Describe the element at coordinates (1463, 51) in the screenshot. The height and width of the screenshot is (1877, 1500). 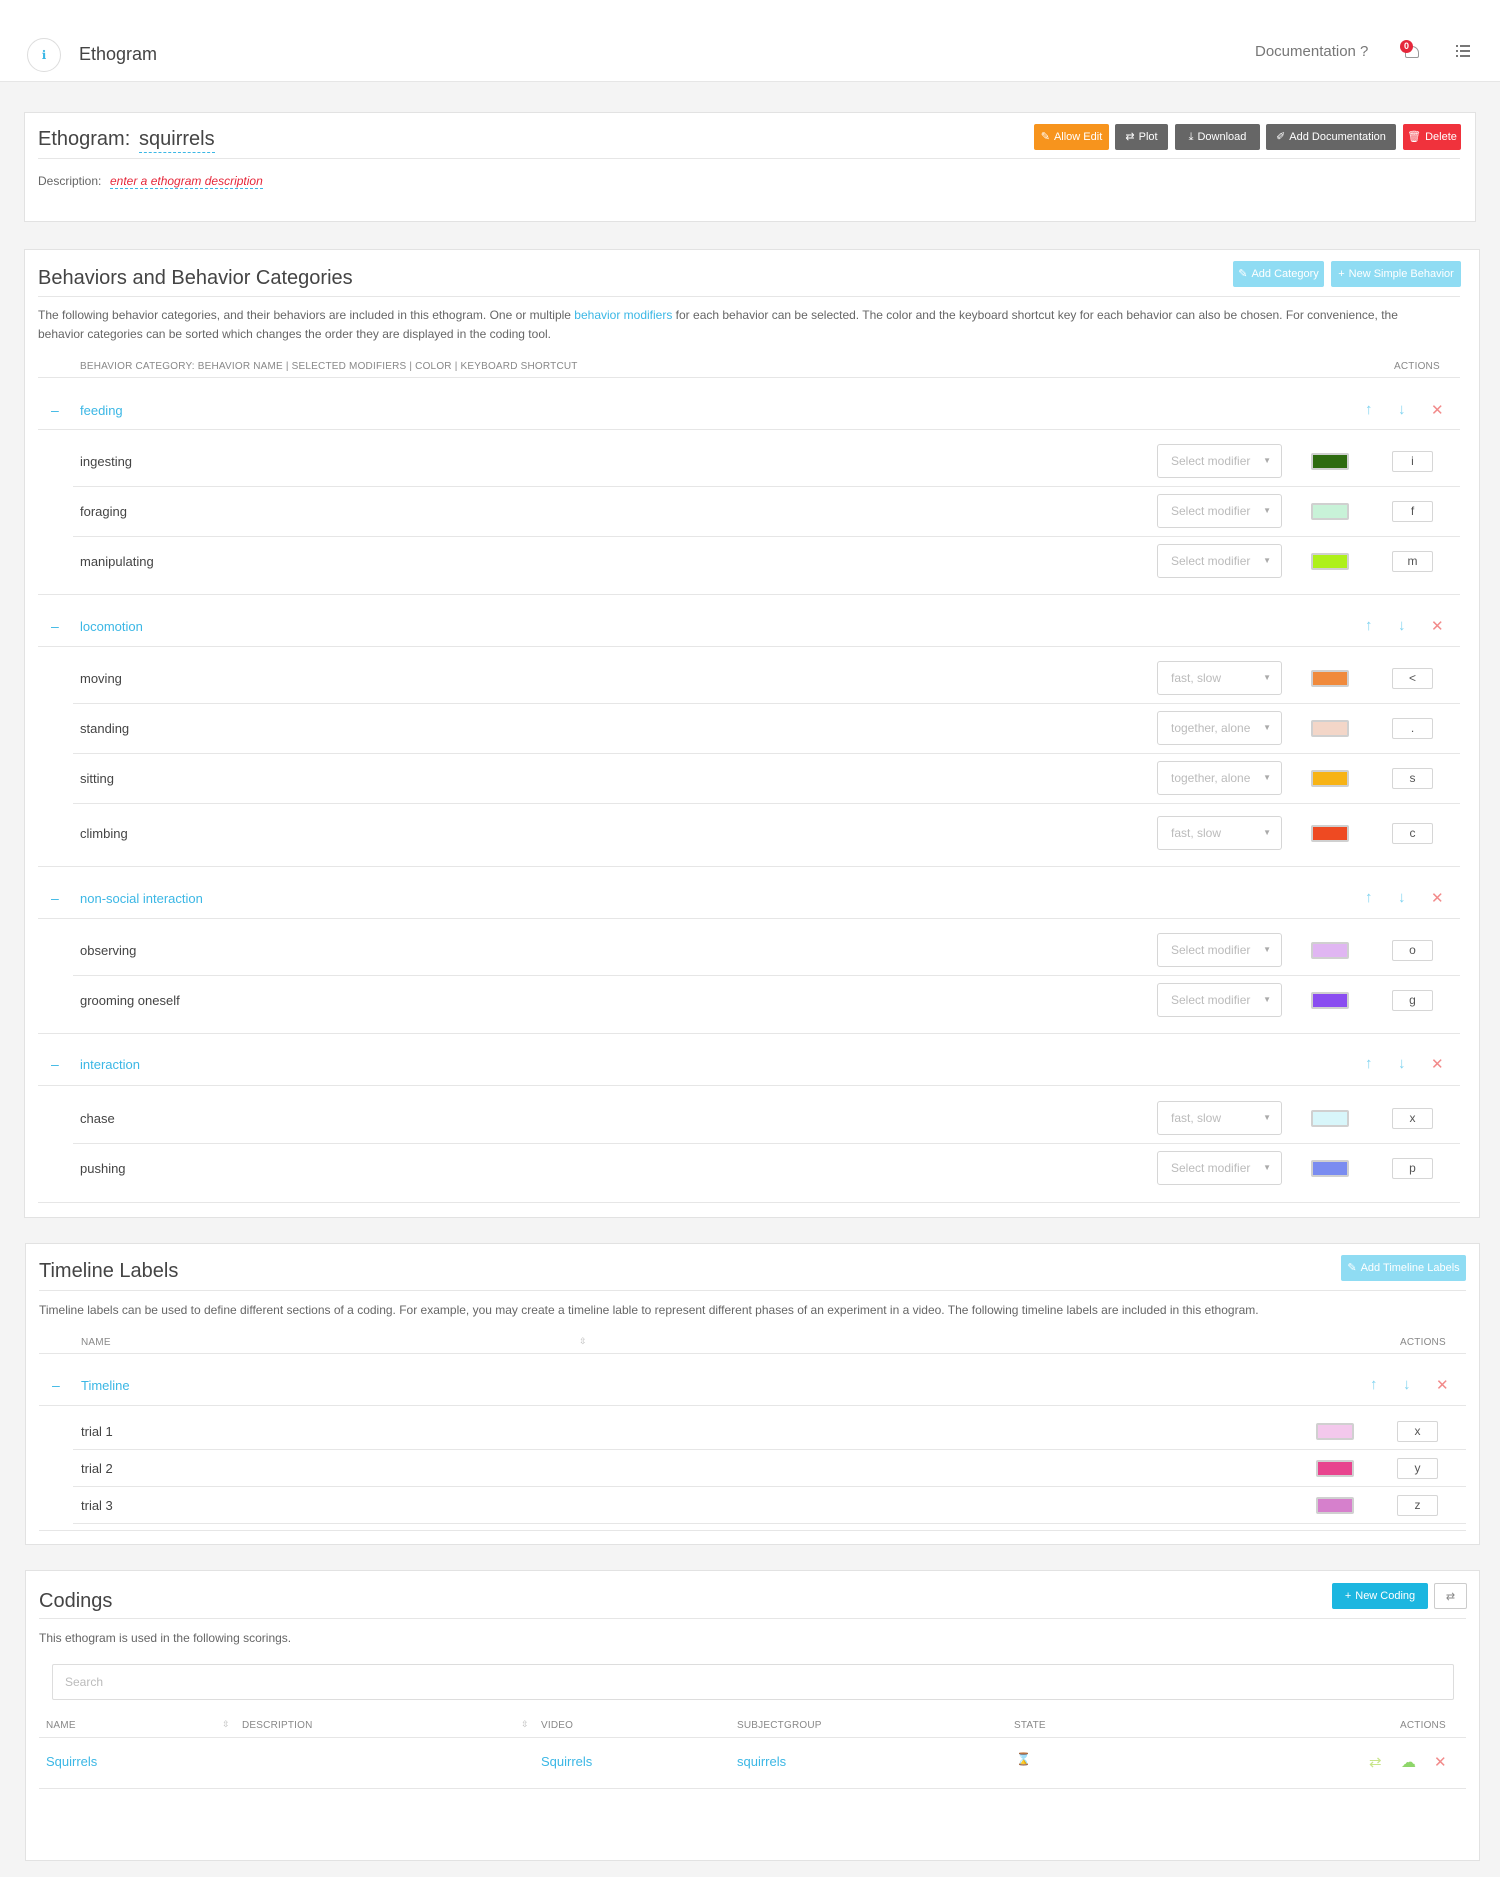
I see `list-menu-icon` at that location.